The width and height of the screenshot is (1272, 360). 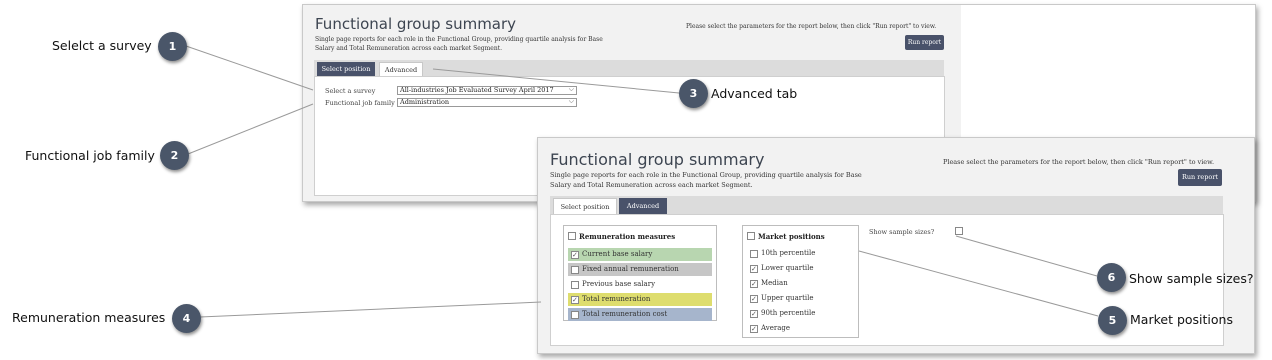 I want to click on callout-2-badge: 2, so click(x=174, y=155).